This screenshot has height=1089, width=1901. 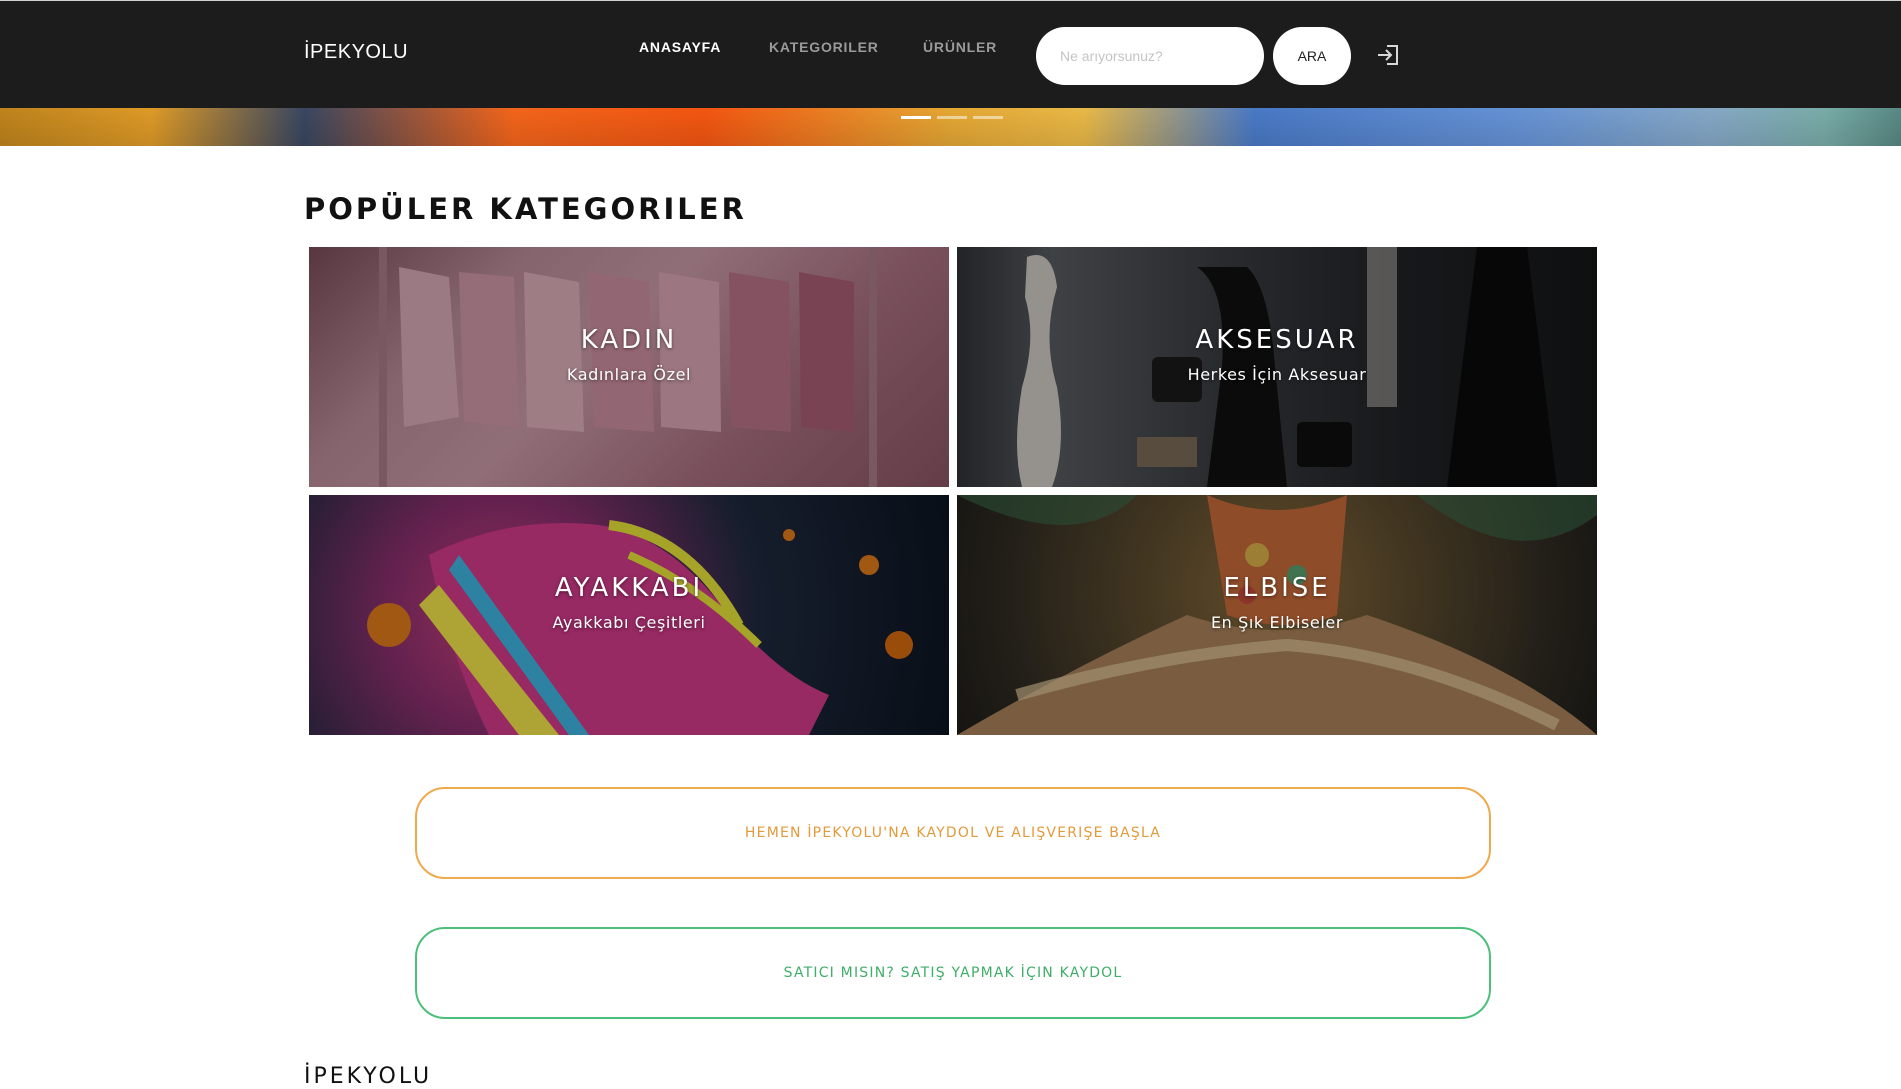 I want to click on category-subtitle: En Şık Elbiseler, so click(x=1277, y=622).